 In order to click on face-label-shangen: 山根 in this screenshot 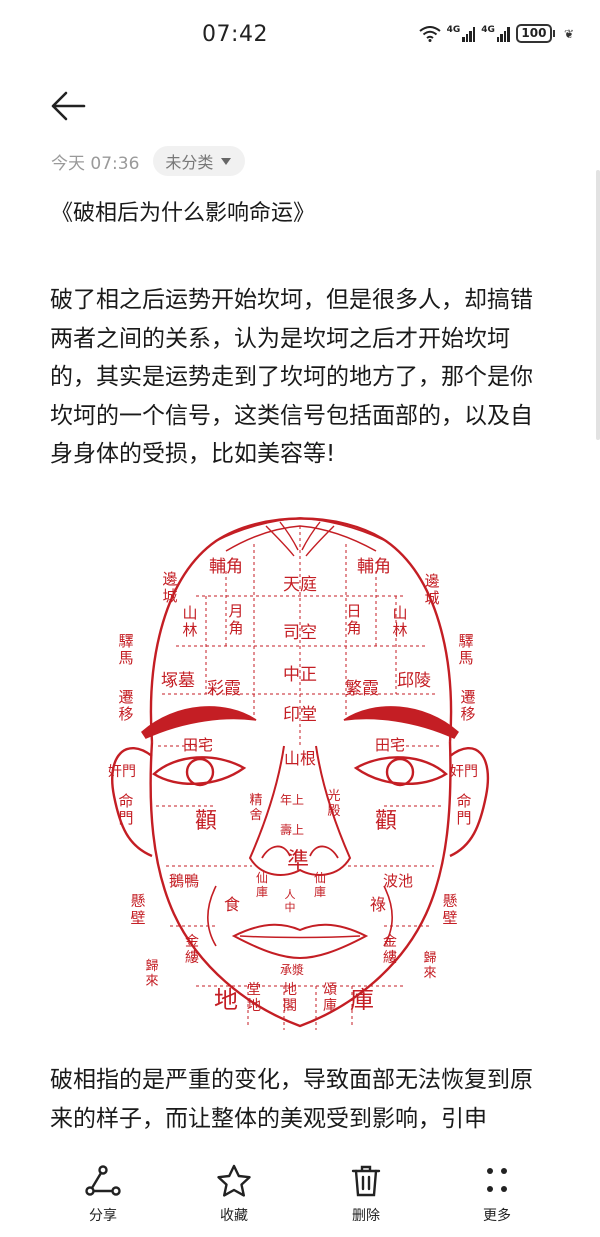, I will do `click(300, 758)`.